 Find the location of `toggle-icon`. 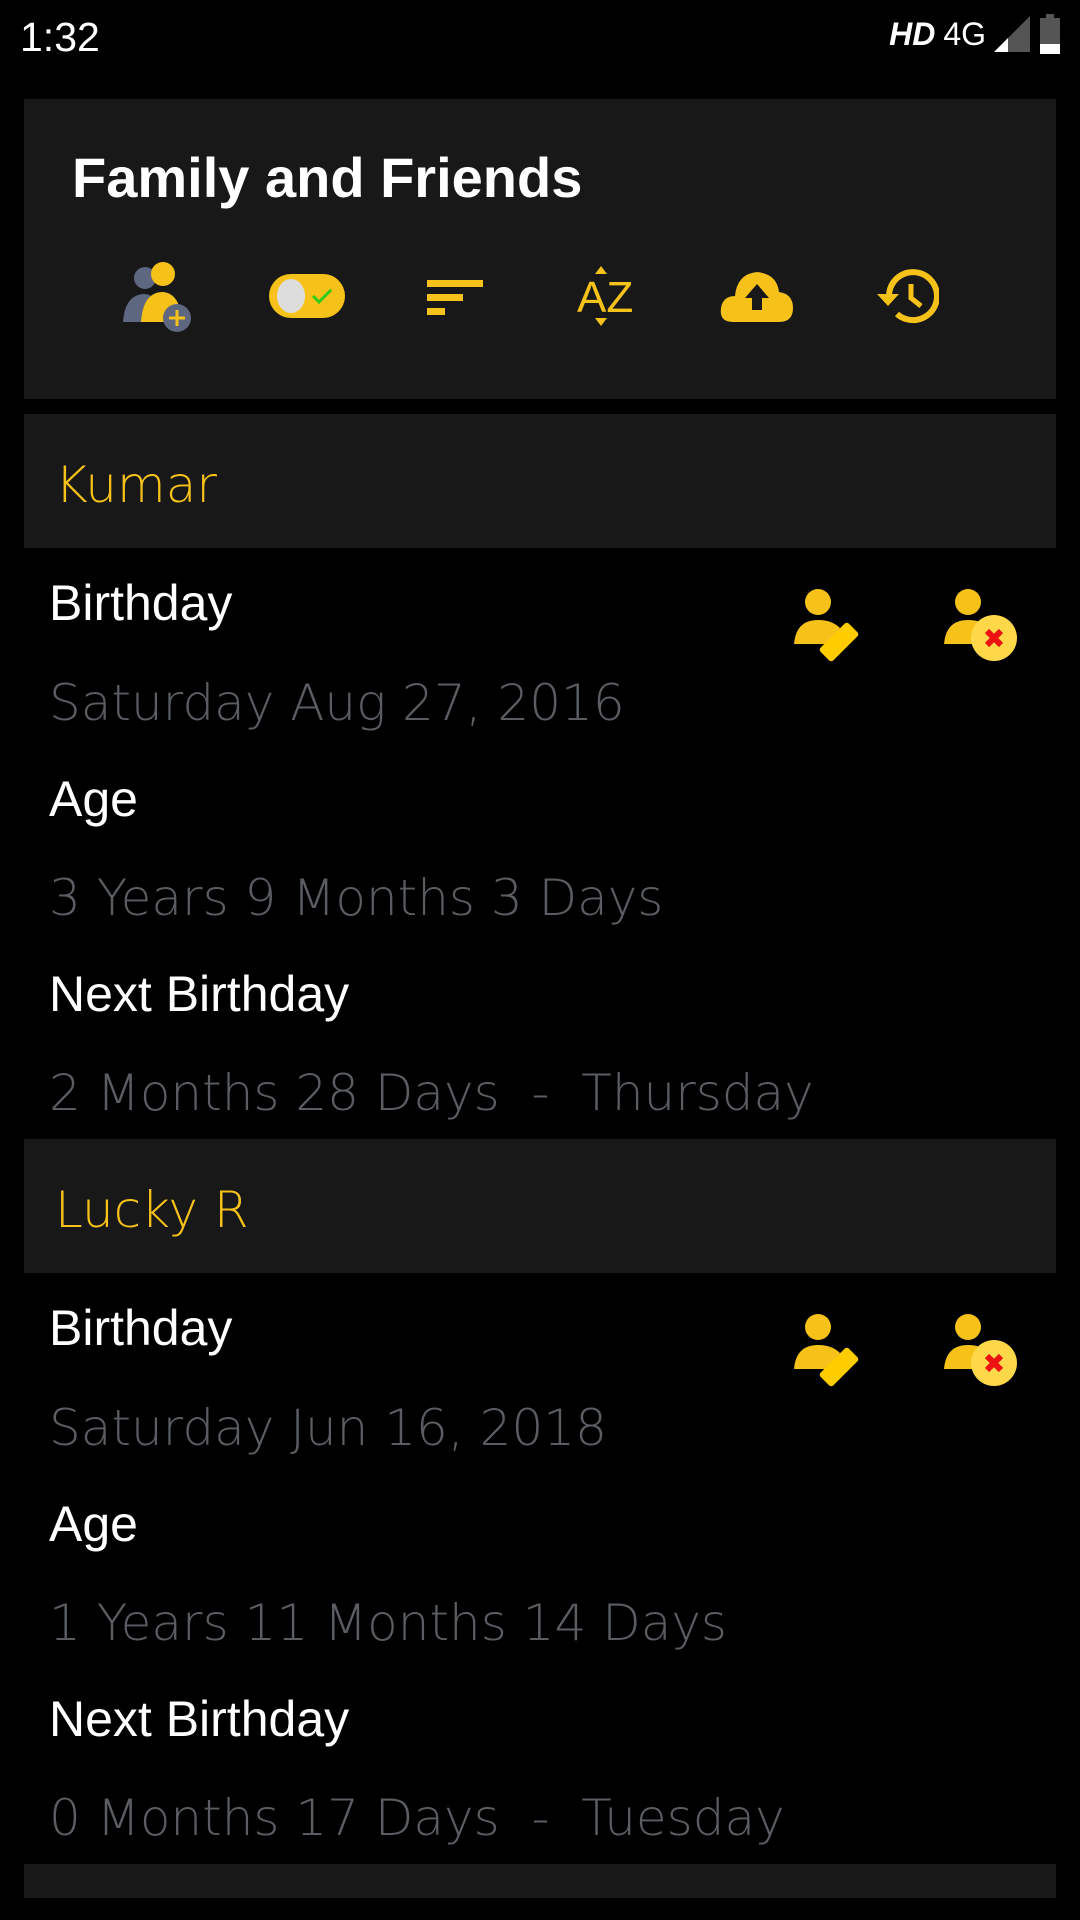

toggle-icon is located at coordinates (307, 296).